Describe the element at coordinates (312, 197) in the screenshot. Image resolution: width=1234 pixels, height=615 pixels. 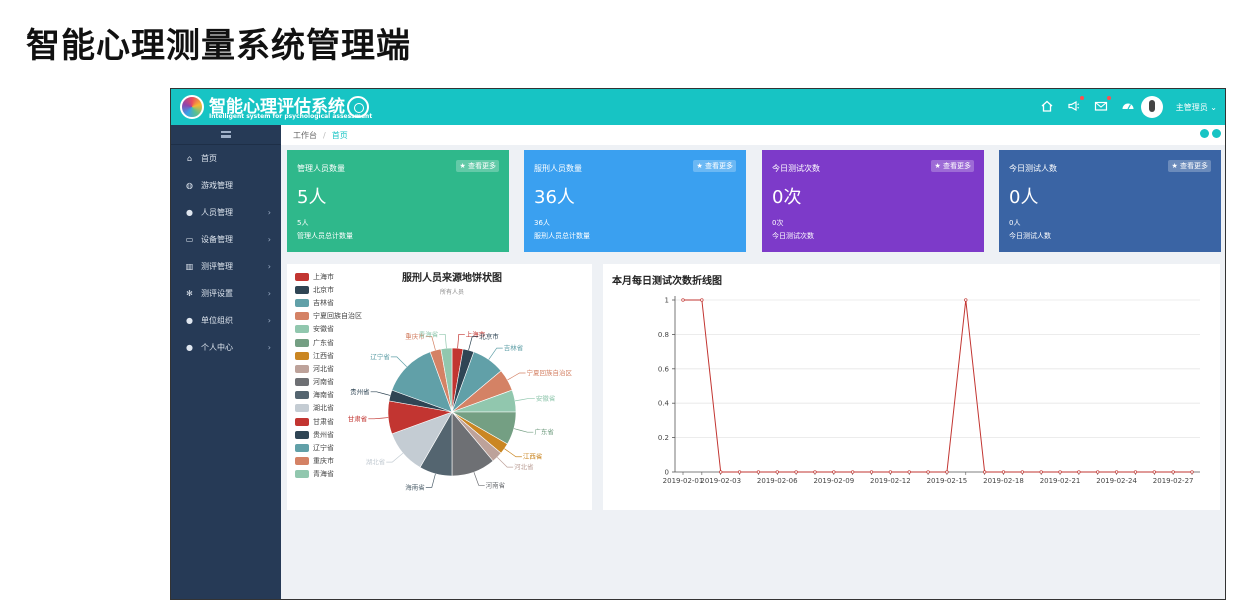
I see `card-value: 5人` at that location.